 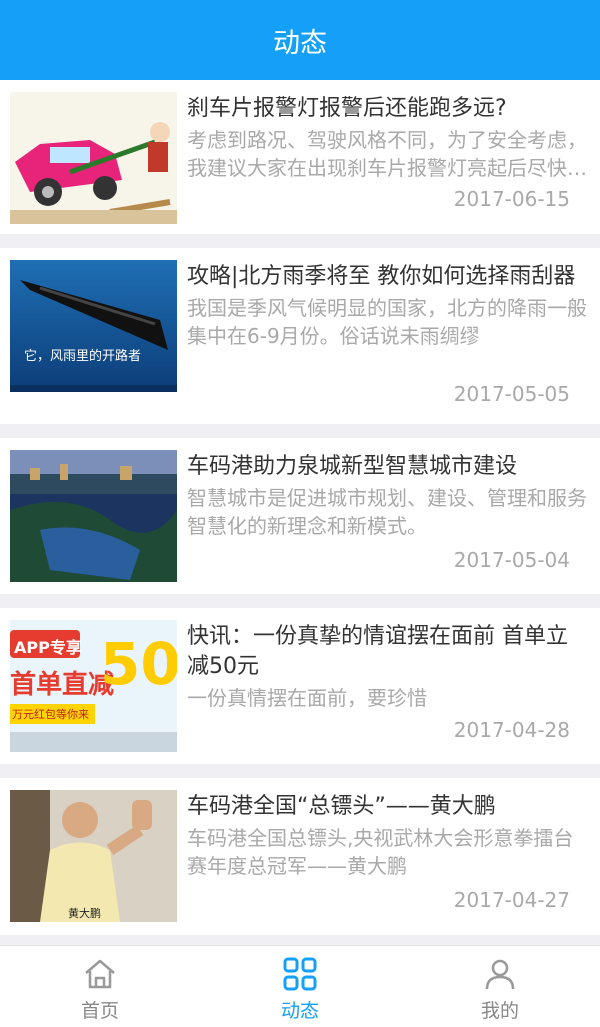 I want to click on thumb-caption: 它，风雨里的开路者, so click(x=83, y=356).